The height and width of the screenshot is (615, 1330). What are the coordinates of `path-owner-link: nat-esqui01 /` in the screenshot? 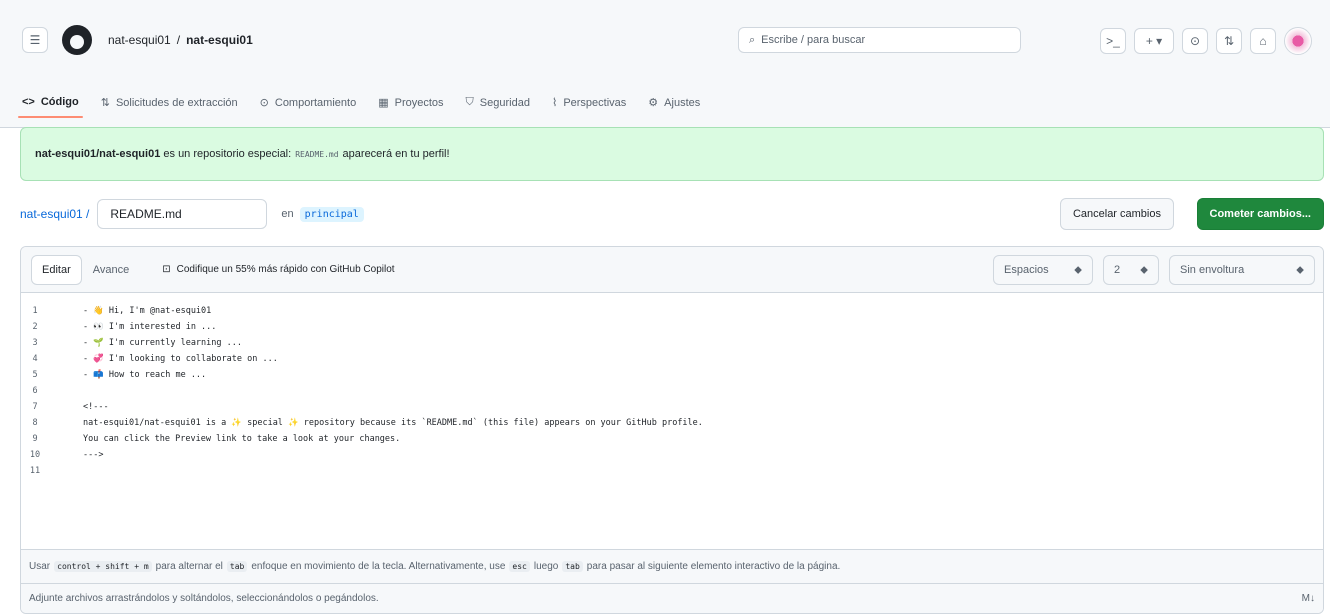 It's located at (54, 214).